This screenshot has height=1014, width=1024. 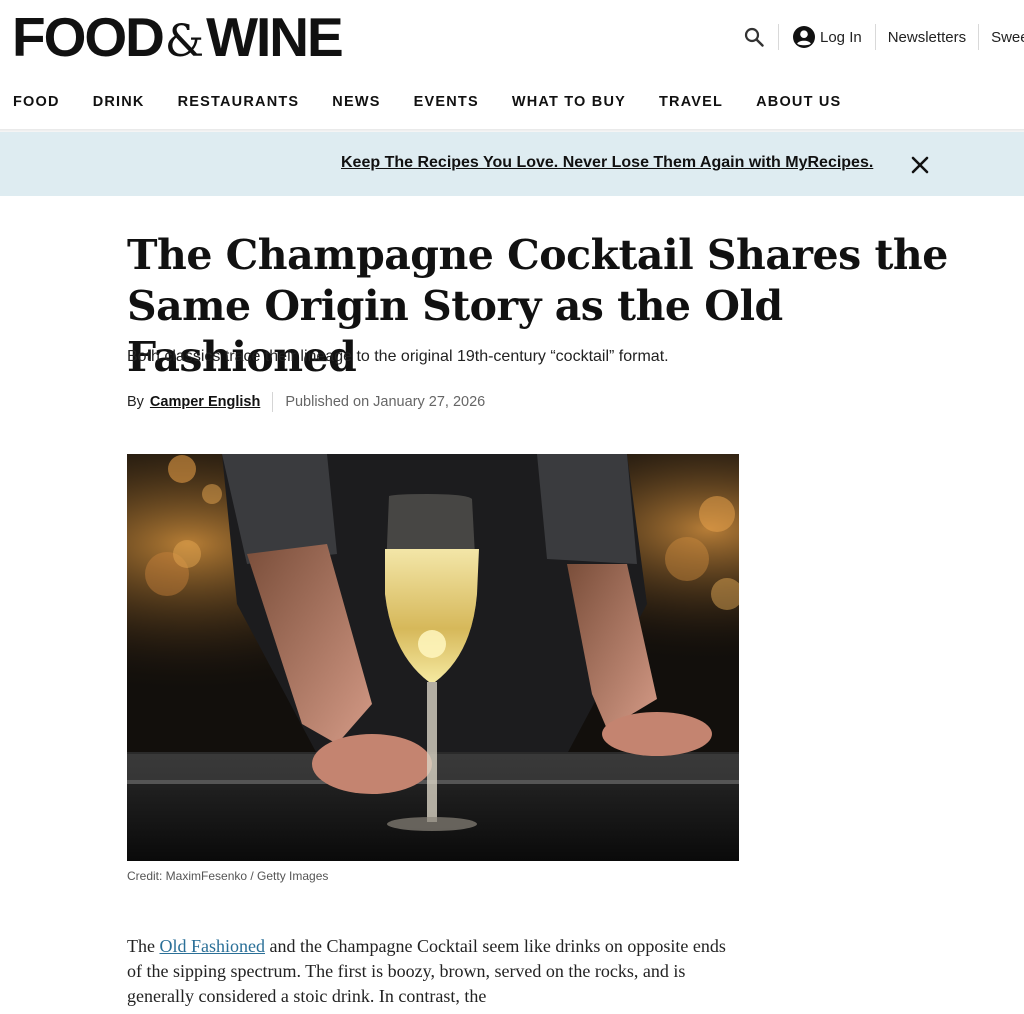 What do you see at coordinates (228, 876) in the screenshot?
I see `image-credit: Credit: MaximFesenko / Getty Images` at bounding box center [228, 876].